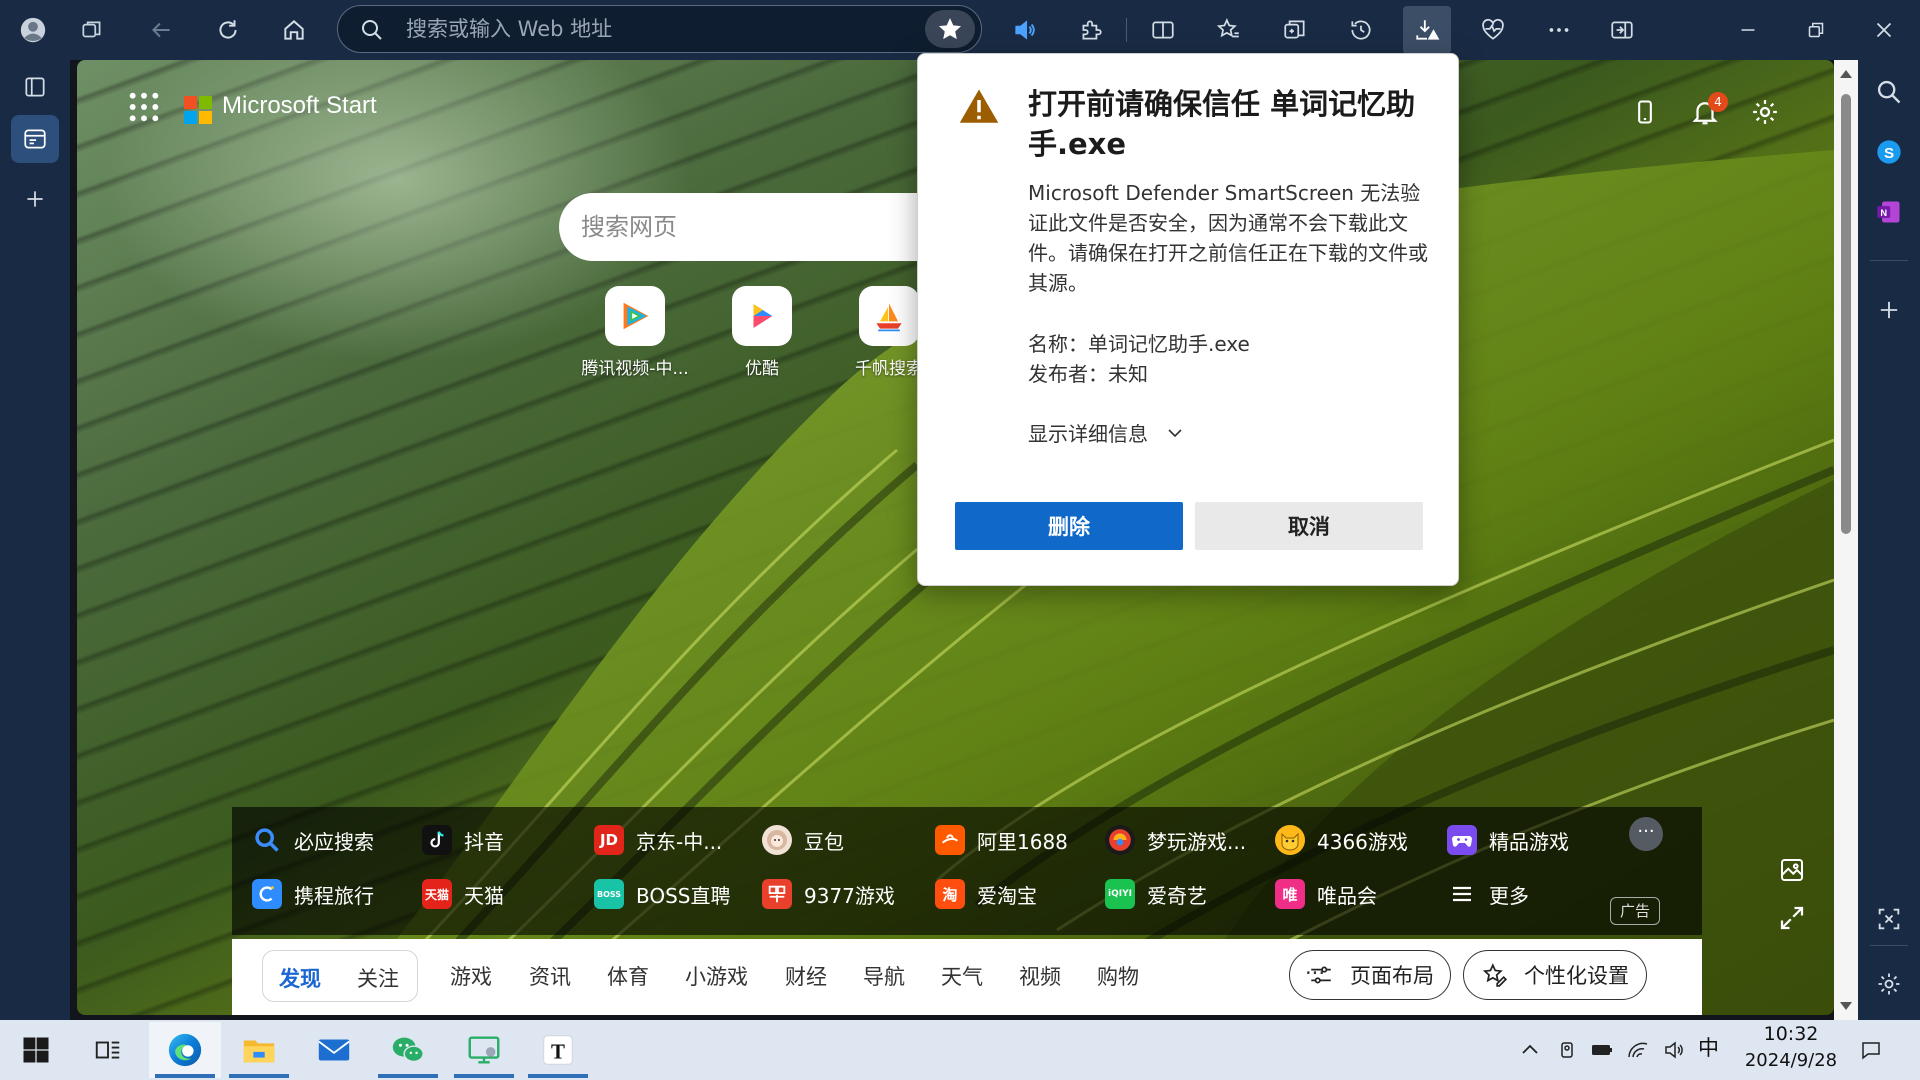 This screenshot has height=1080, width=1920. What do you see at coordinates (1765, 112) in the screenshot?
I see `page-settings-button` at bounding box center [1765, 112].